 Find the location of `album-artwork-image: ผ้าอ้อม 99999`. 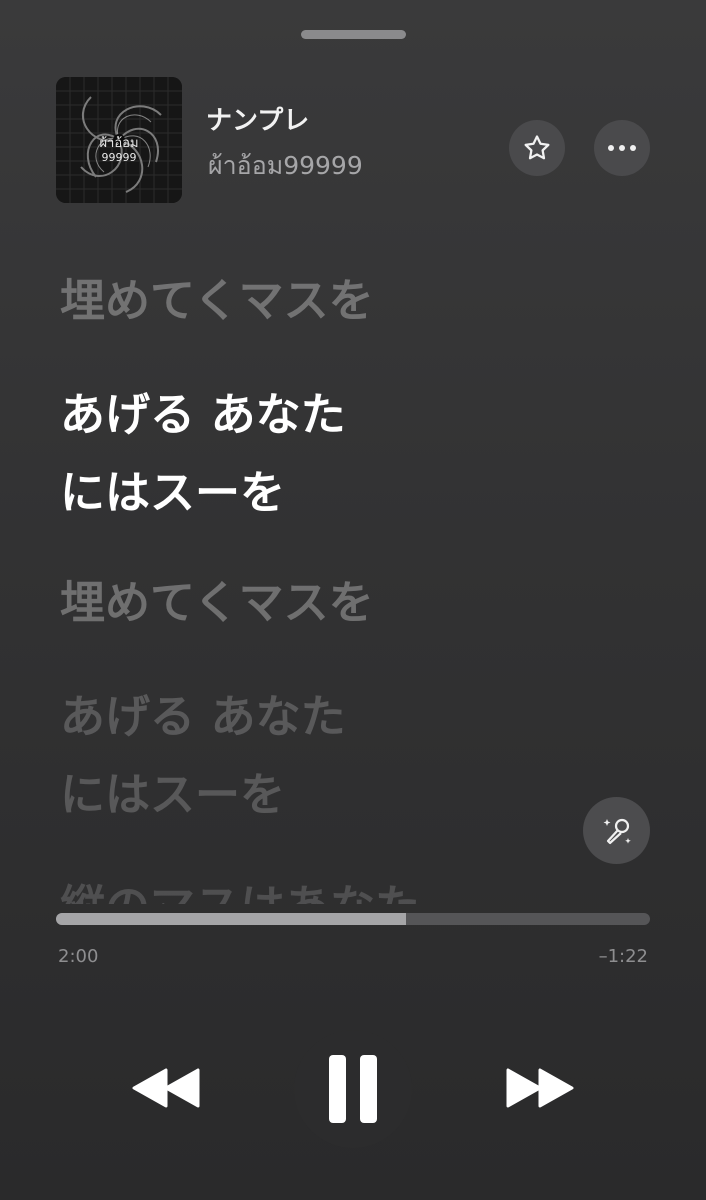

album-artwork-image: ผ้าอ้อม 99999 is located at coordinates (119, 140).